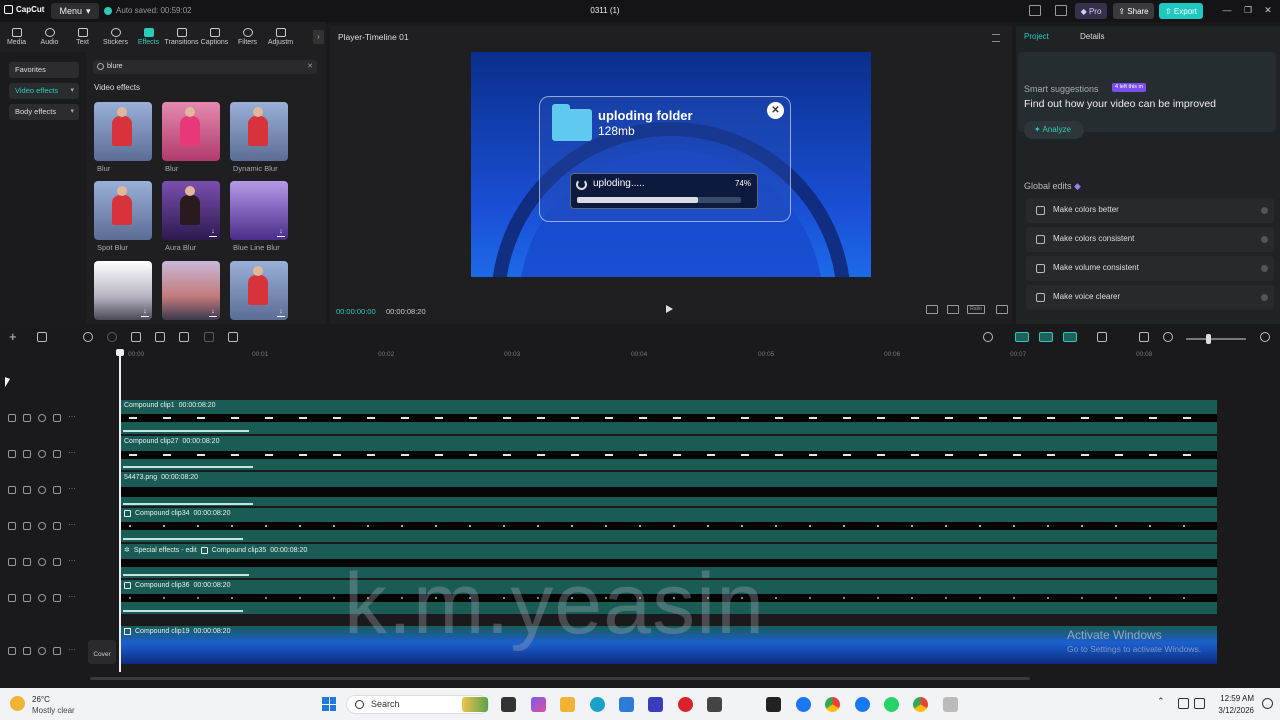 The height and width of the screenshot is (720, 1280). What do you see at coordinates (136, 337) in the screenshot?
I see `split-icon` at bounding box center [136, 337].